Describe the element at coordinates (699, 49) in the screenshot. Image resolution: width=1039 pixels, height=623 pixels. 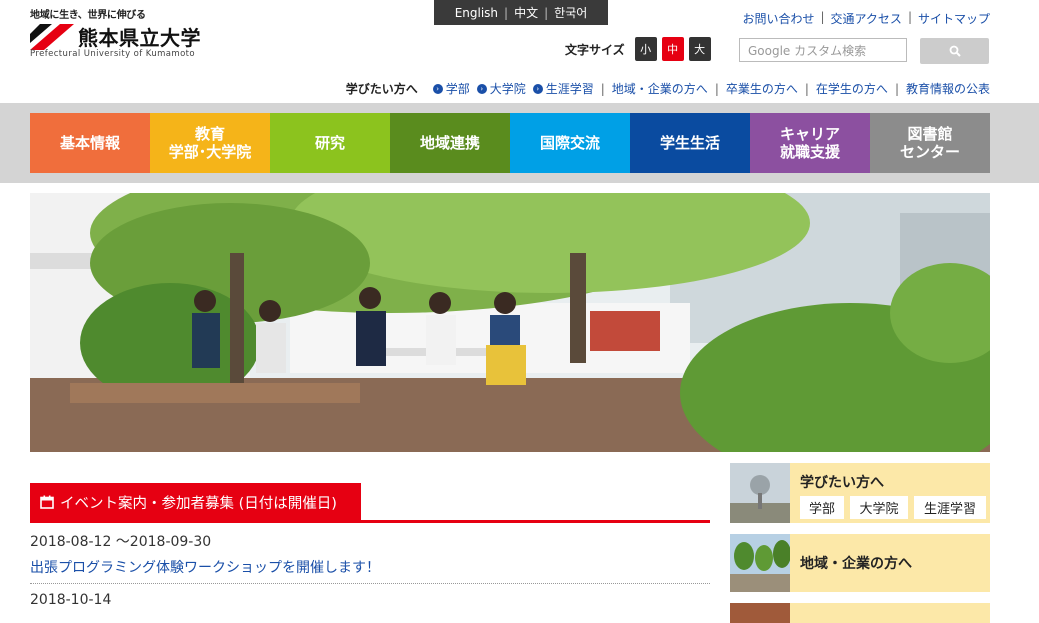
I see `font-size-large-button: 大` at that location.